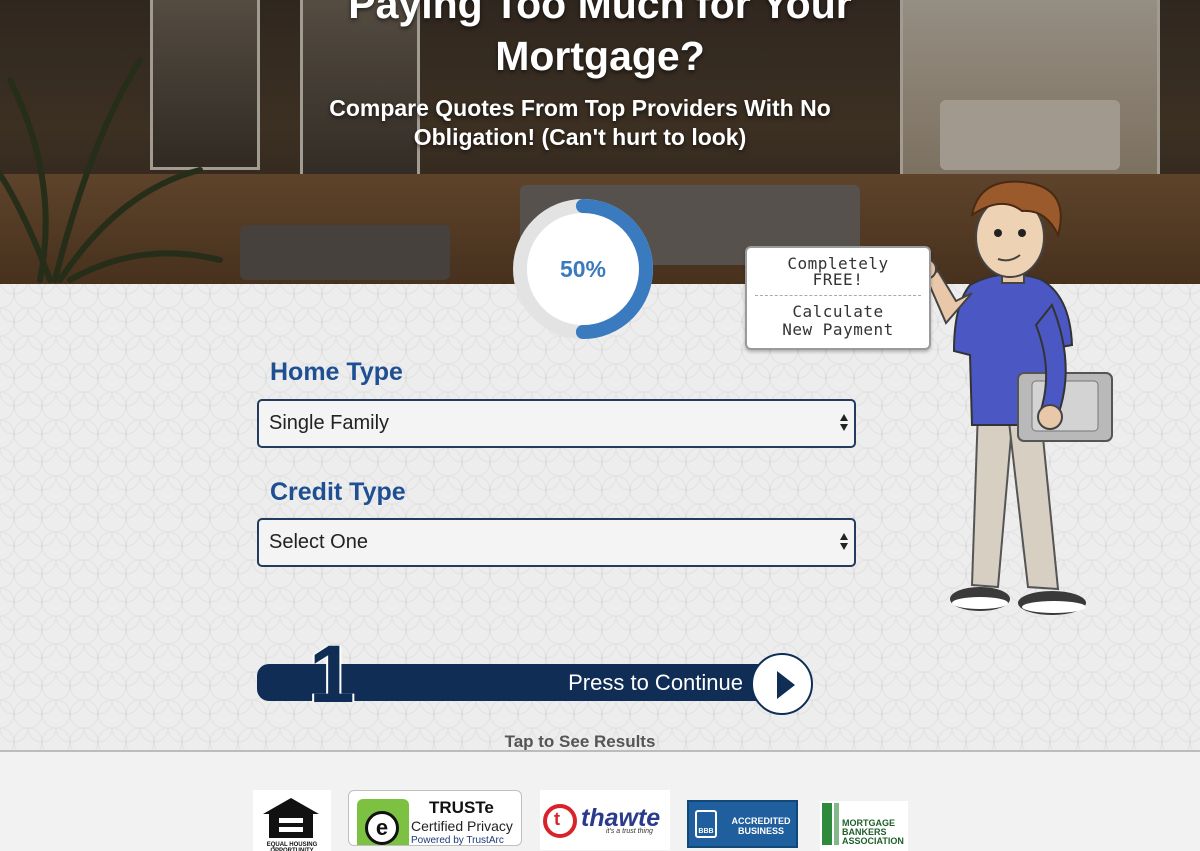 The height and width of the screenshot is (851, 1200). What do you see at coordinates (605, 820) in the screenshot?
I see `thawte-badge: t thawte it's a trust thing` at bounding box center [605, 820].